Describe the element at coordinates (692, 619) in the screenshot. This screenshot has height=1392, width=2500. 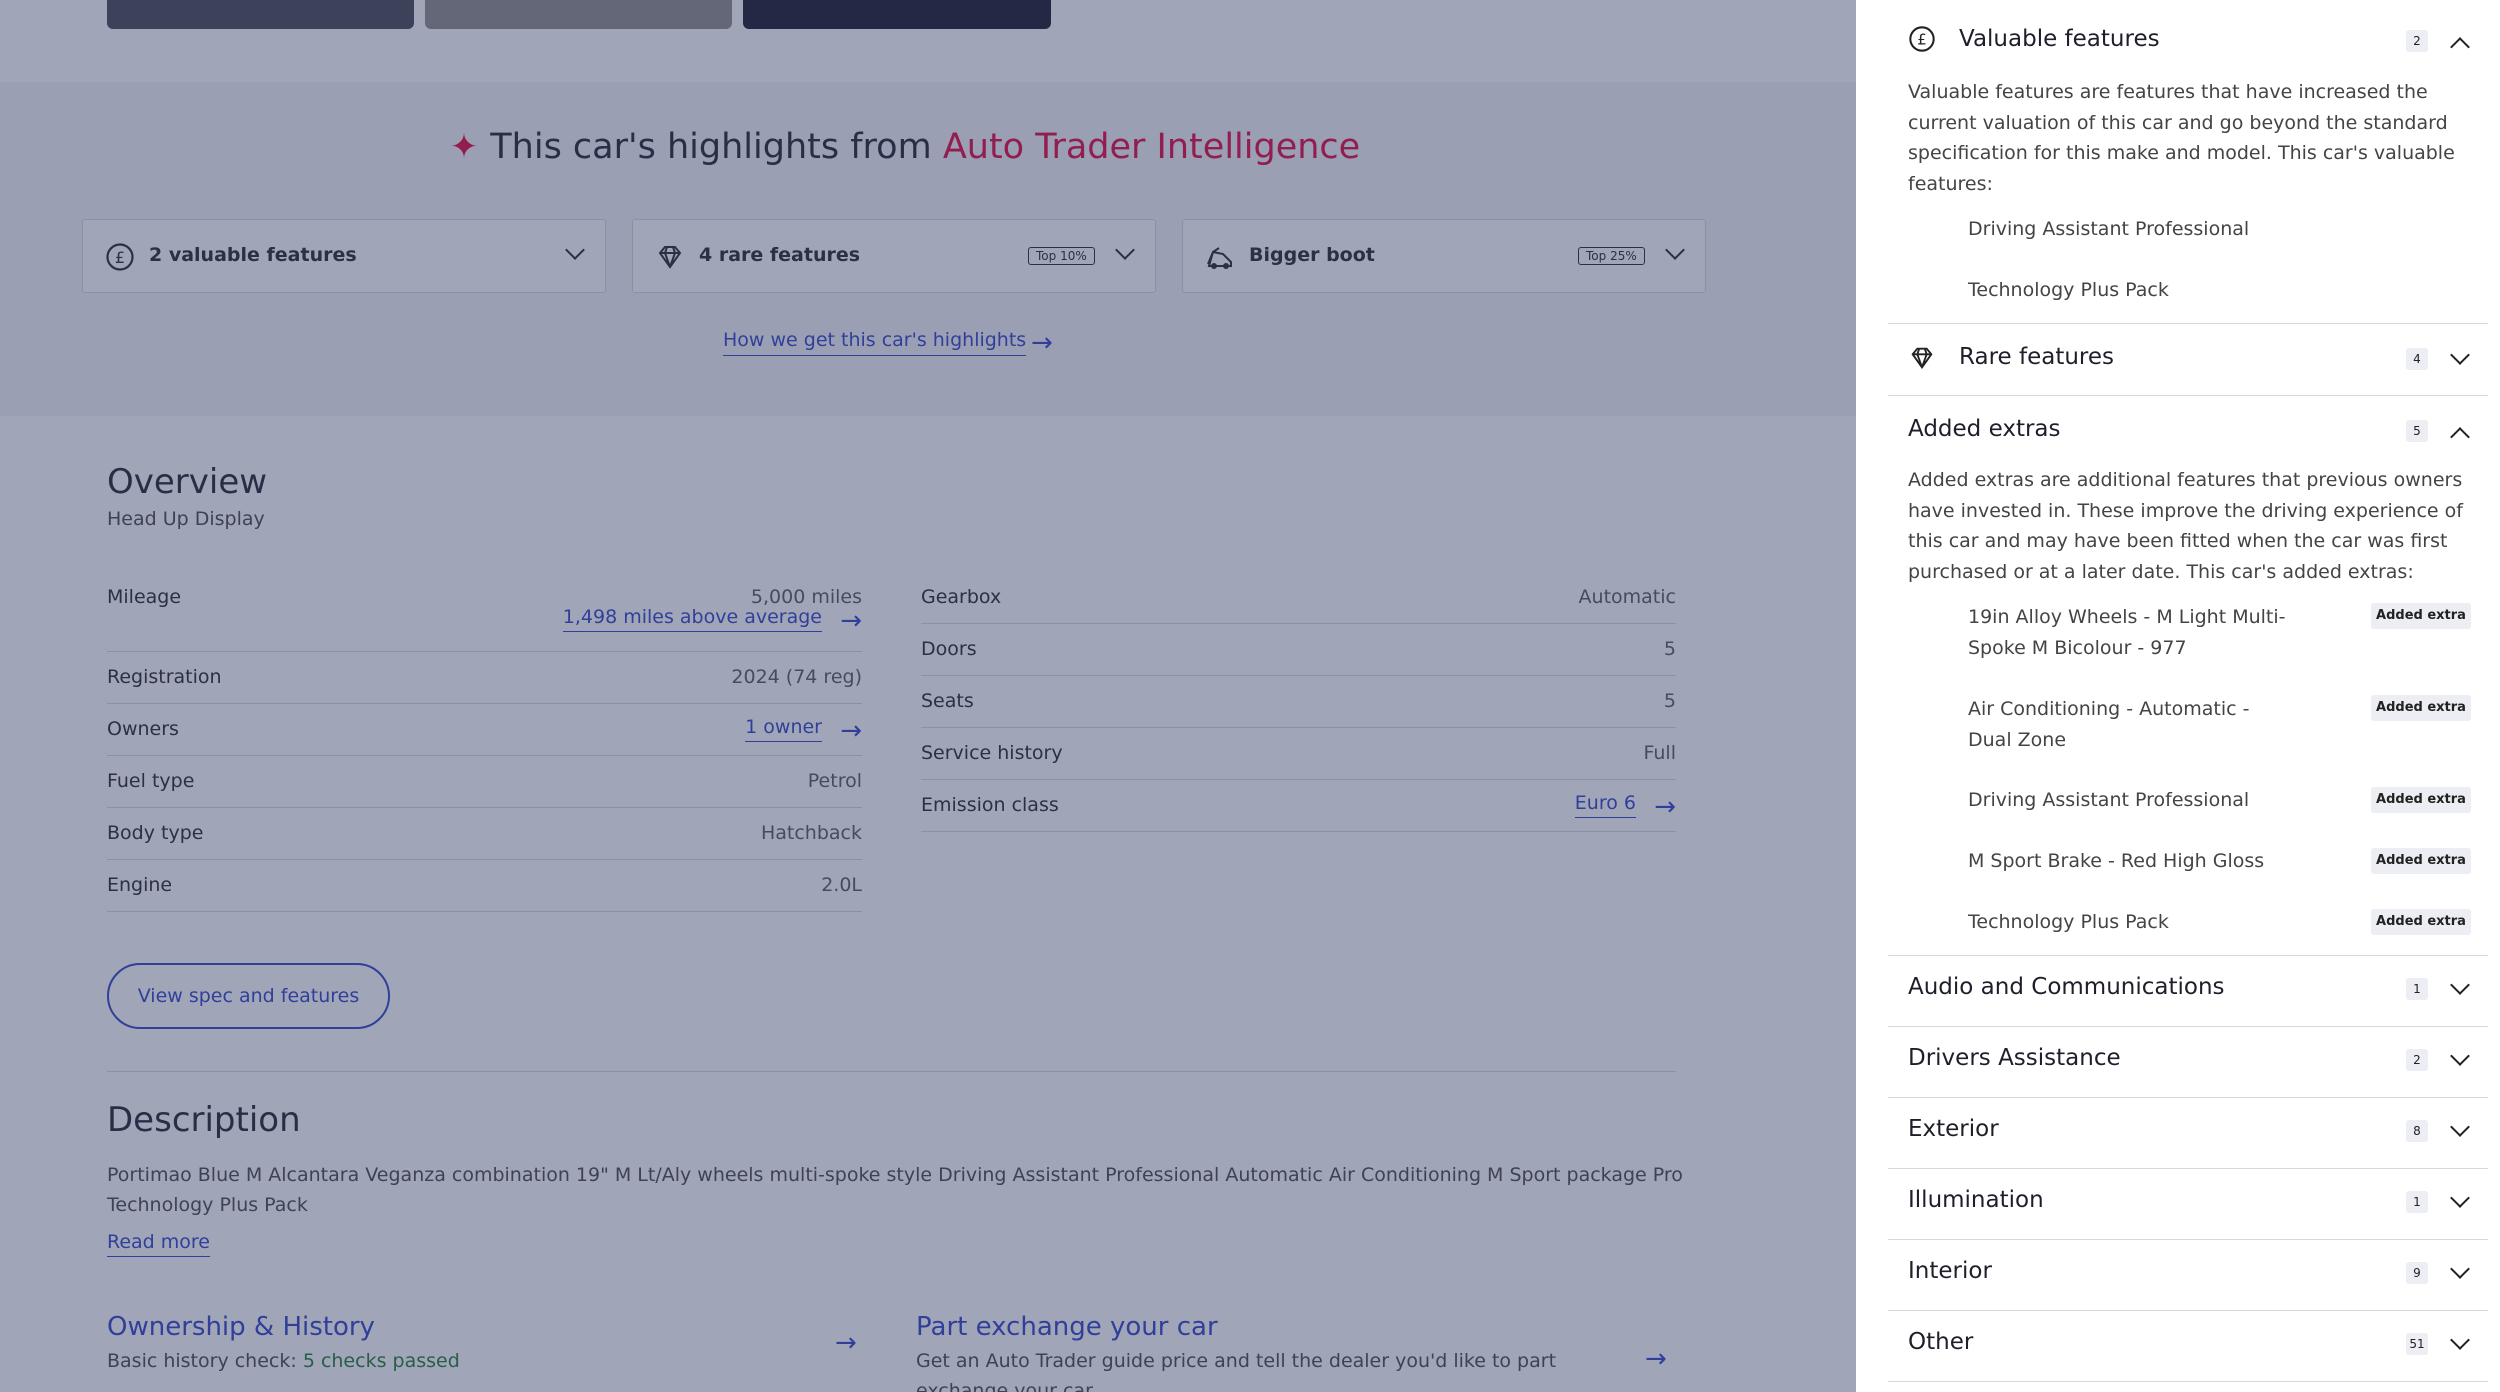
I see `mileage-comparison-link: 1,498 miles above average` at that location.